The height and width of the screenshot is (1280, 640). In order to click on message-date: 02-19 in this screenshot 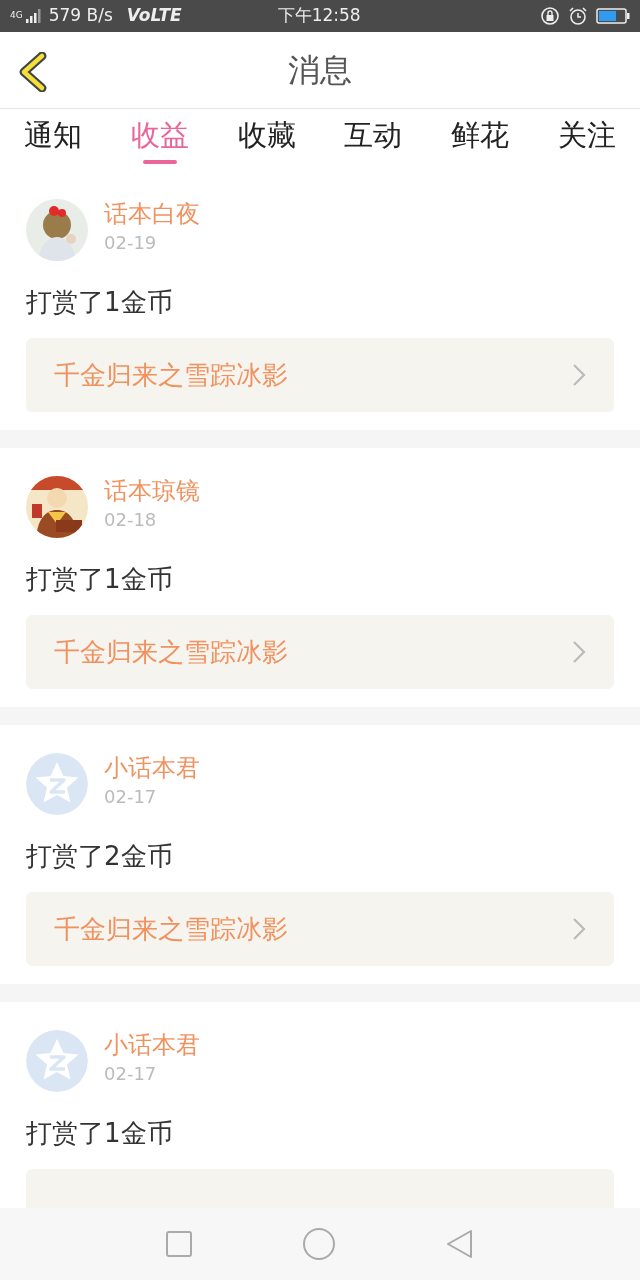, I will do `click(131, 242)`.